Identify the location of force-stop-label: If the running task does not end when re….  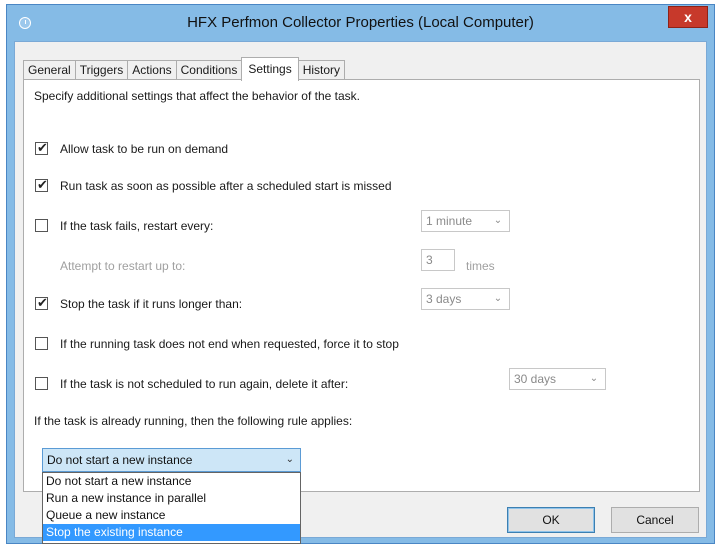
(229, 344).